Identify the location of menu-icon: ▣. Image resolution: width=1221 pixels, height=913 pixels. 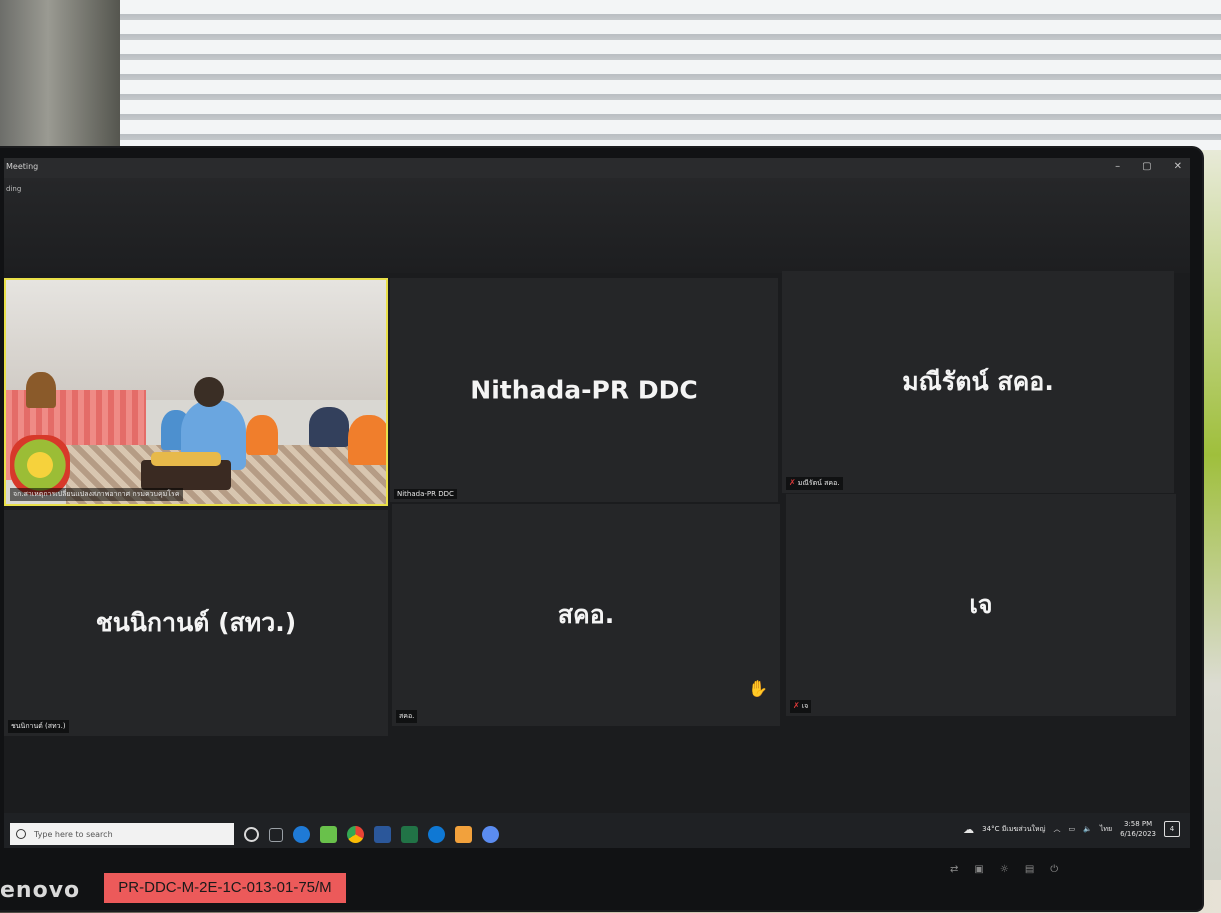
(978, 869).